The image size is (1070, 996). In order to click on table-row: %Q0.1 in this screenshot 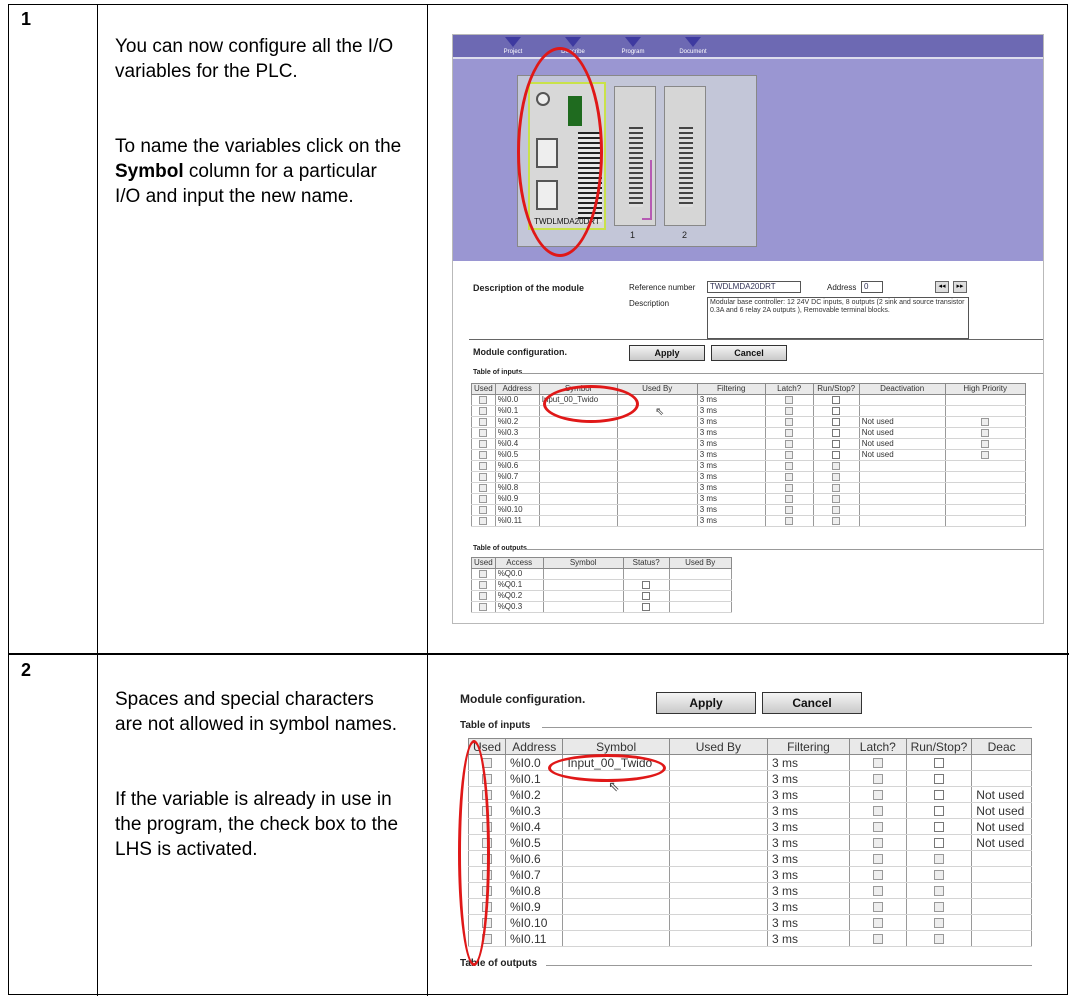, I will do `click(601, 585)`.